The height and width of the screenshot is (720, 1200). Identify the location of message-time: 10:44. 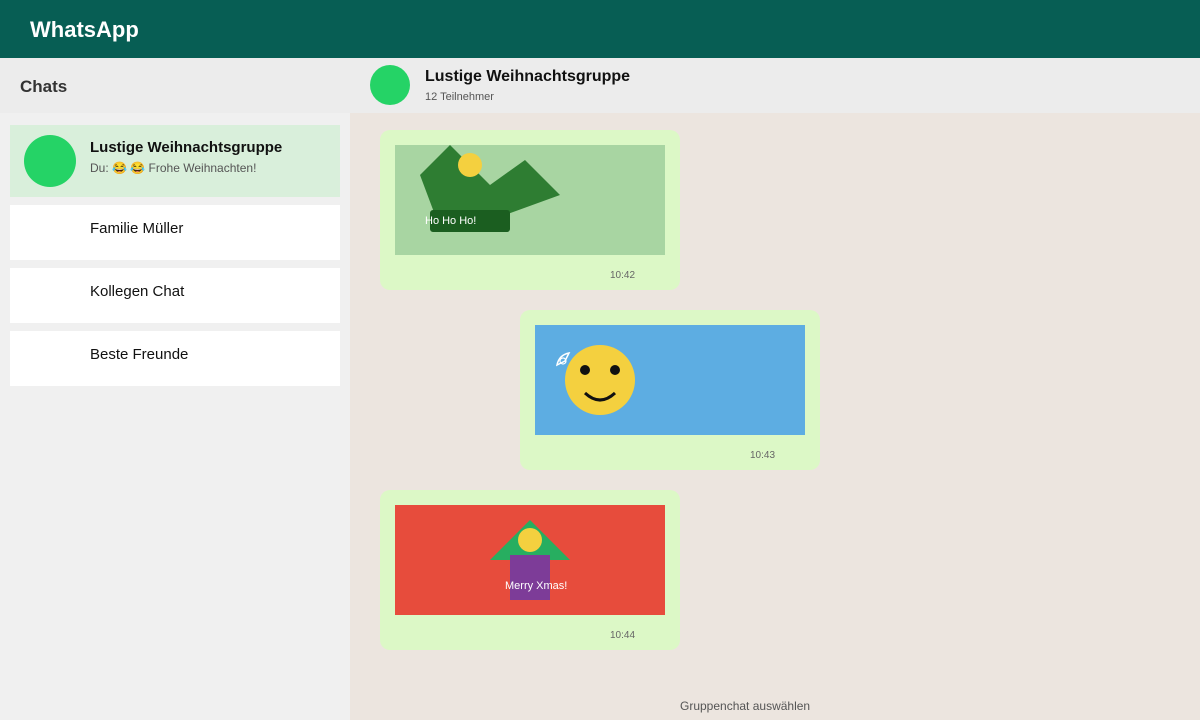
(623, 635).